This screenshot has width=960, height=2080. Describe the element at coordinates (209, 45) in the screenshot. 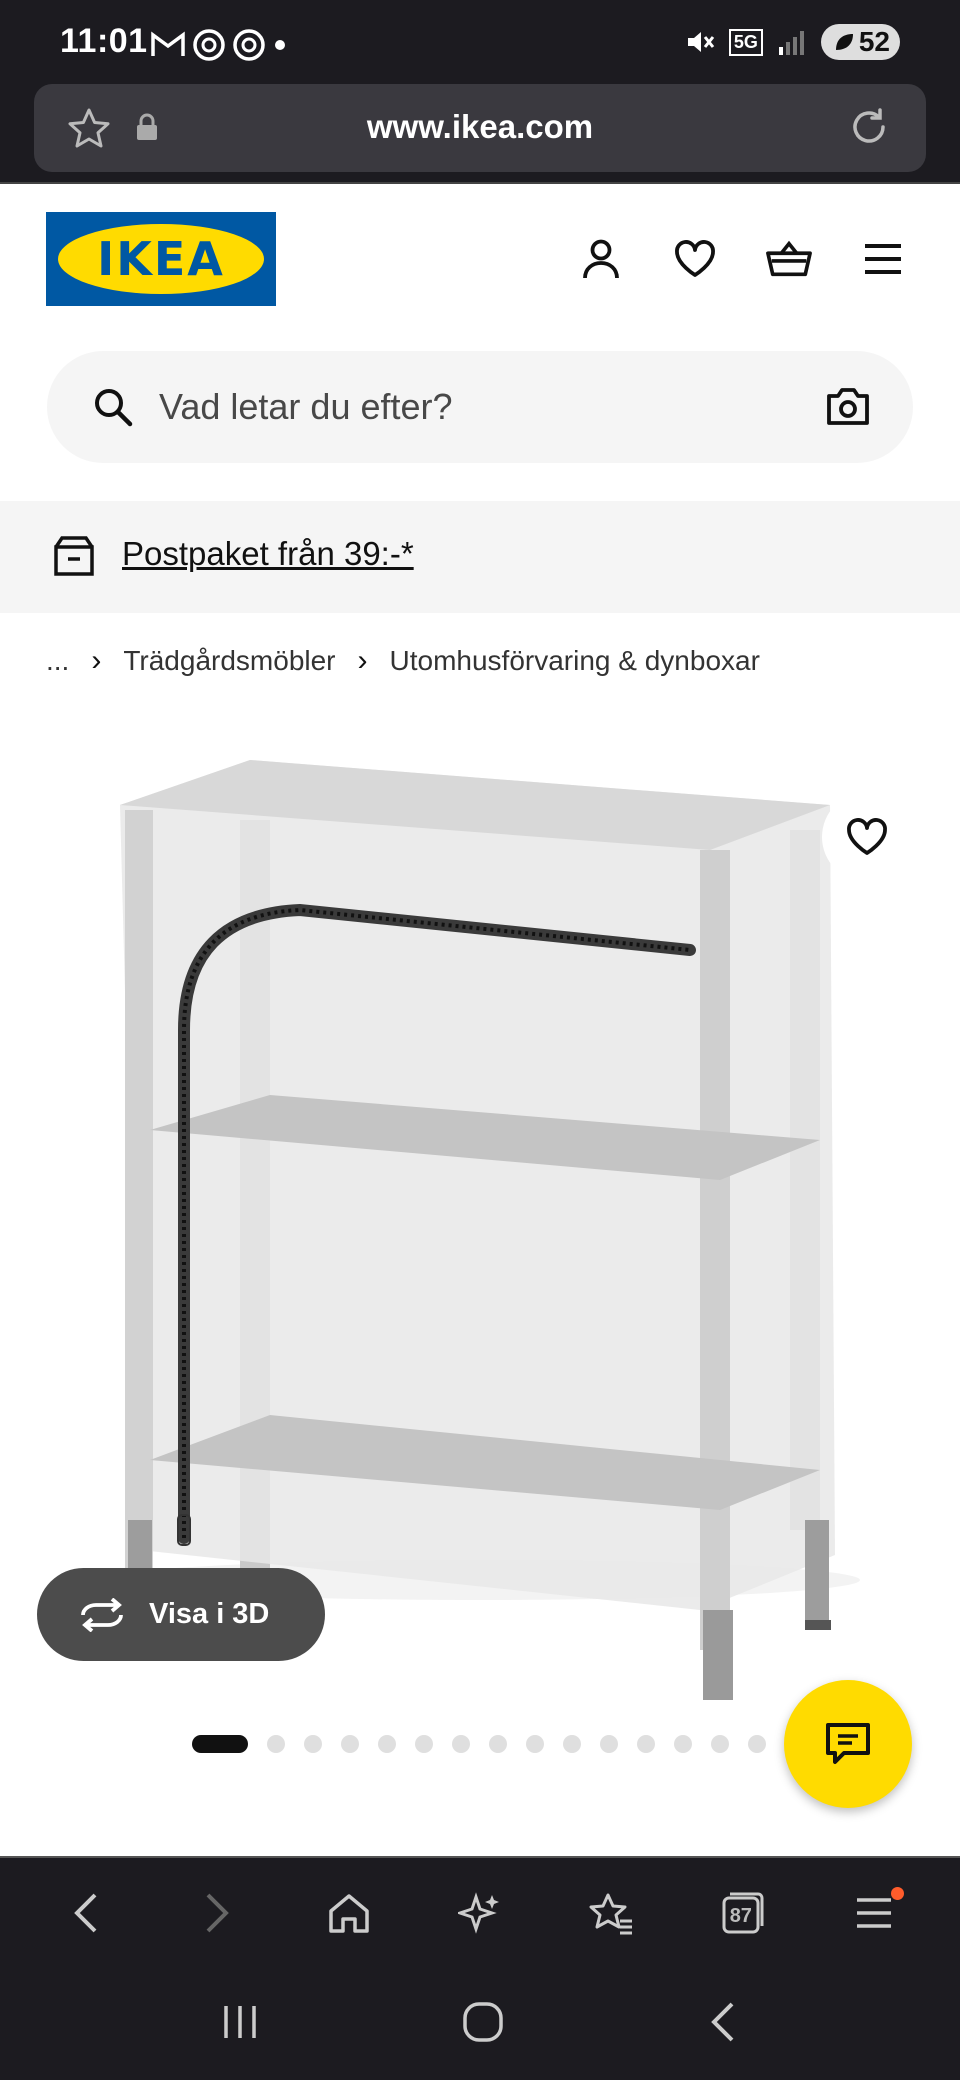

I see `threads-icon` at that location.